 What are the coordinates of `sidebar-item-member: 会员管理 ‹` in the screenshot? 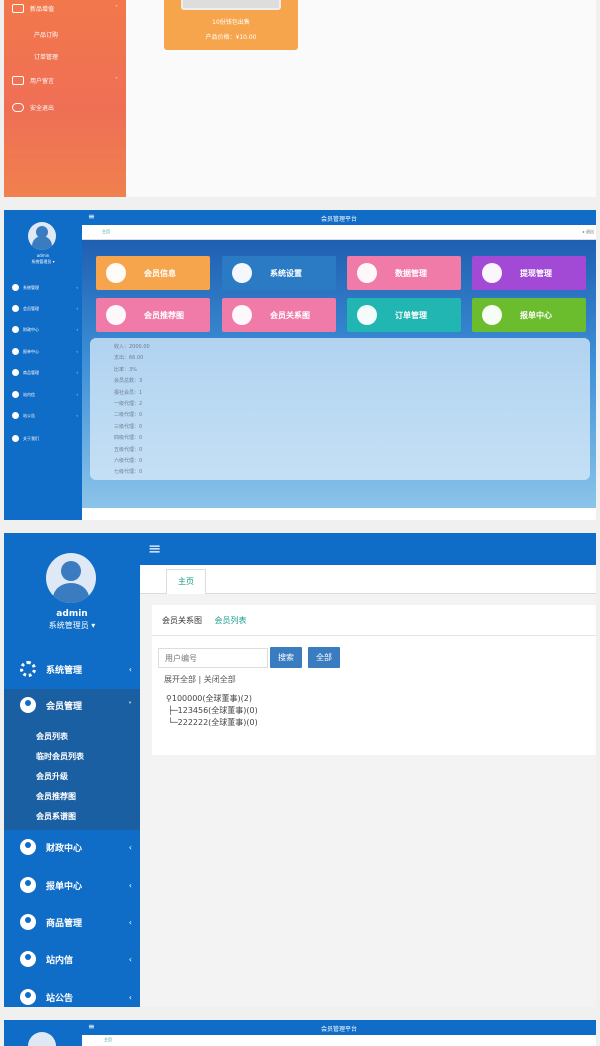 It's located at (45, 308).